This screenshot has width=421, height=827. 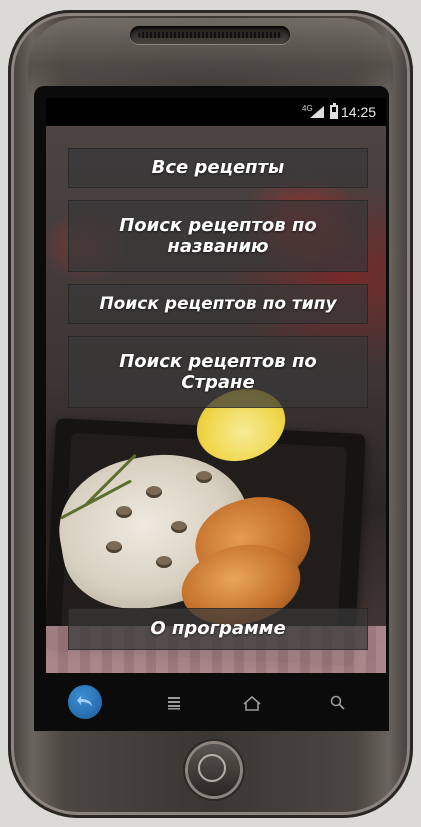 What do you see at coordinates (214, 770) in the screenshot?
I see `hardware-home-button` at bounding box center [214, 770].